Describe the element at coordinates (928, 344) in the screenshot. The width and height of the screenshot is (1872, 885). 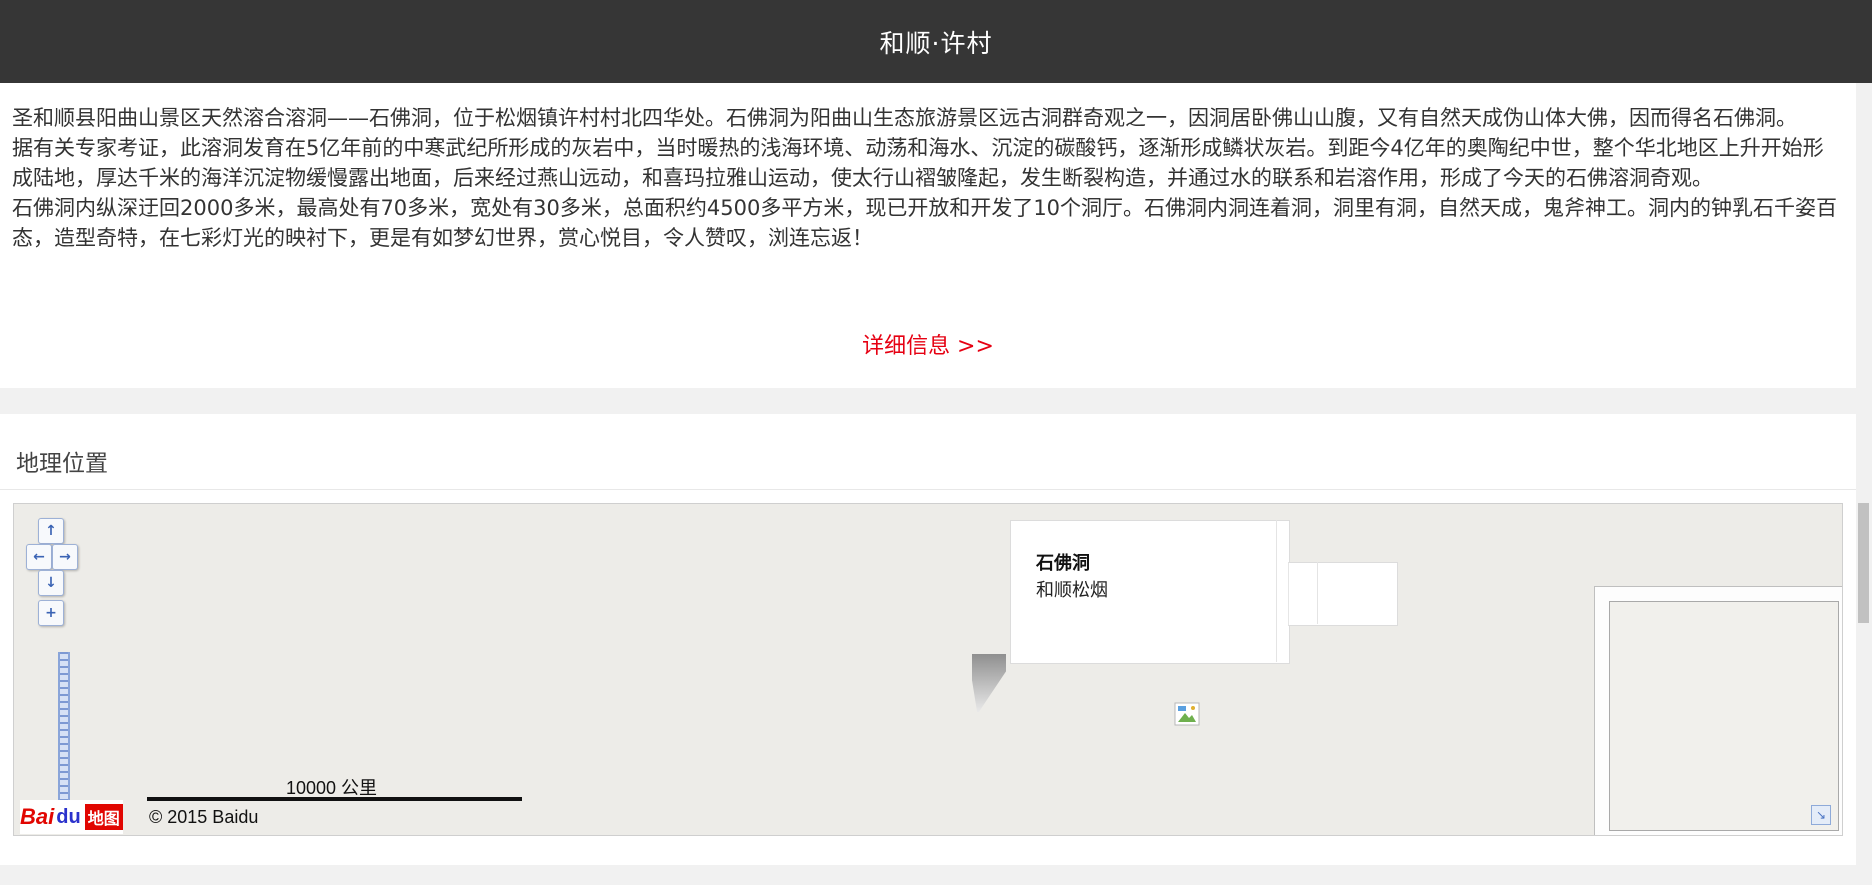
I see `more-info-link: 详细信息 >>` at that location.